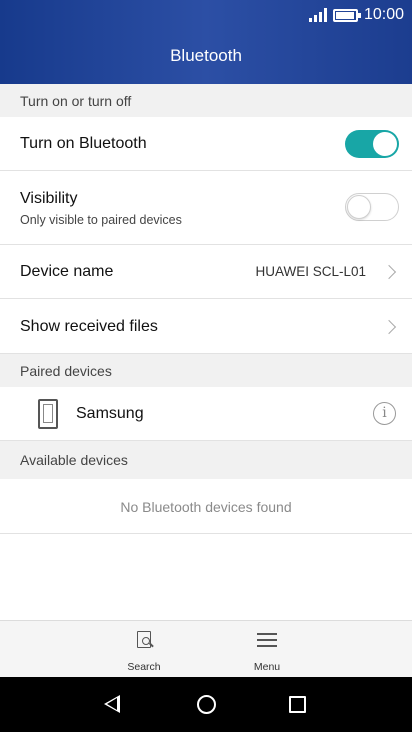 The height and width of the screenshot is (732, 412). Describe the element at coordinates (67, 271) in the screenshot. I see `device-name-label: Device name` at that location.